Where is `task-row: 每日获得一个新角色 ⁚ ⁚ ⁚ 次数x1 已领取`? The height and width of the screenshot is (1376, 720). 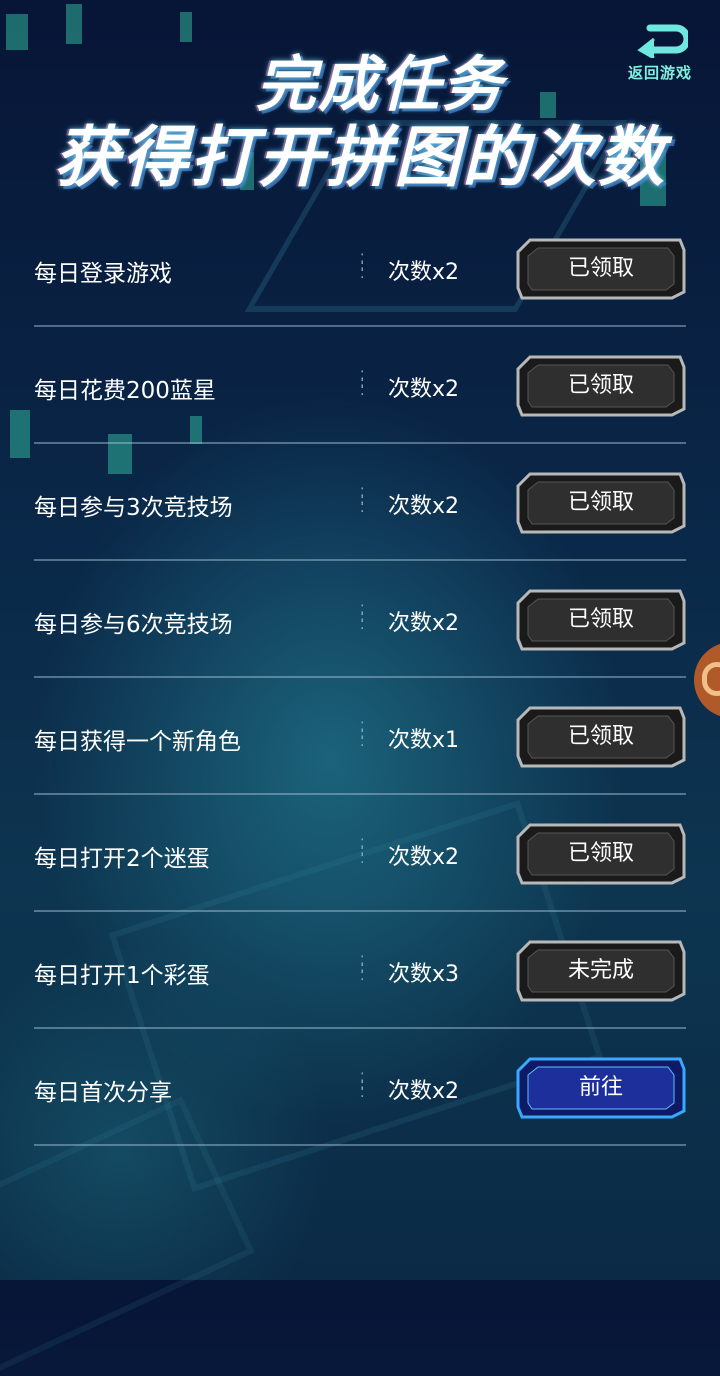
task-row: 每日获得一个新角色 ⁚ ⁚ ⁚ 次数x1 已领取 is located at coordinates (360, 736).